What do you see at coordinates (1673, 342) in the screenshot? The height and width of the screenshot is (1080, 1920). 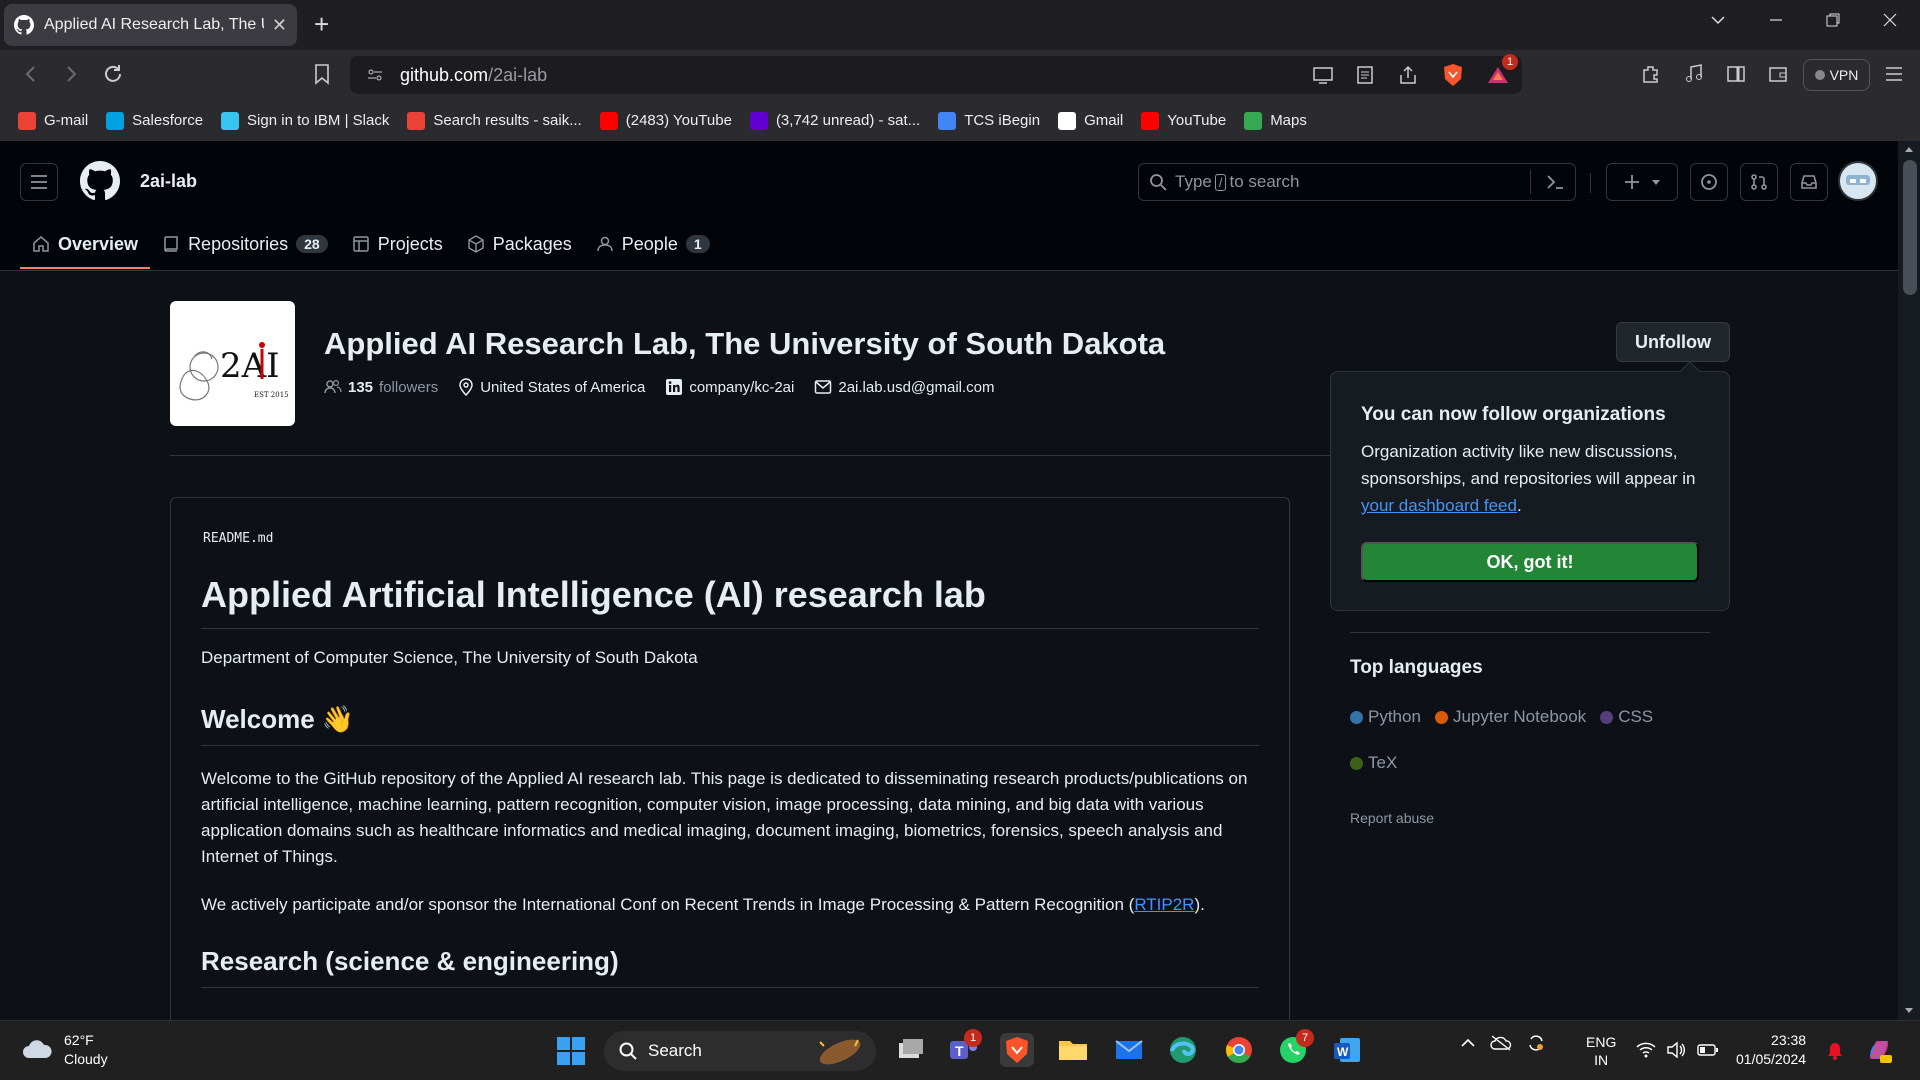 I see `unfollow-button: Unfollow` at bounding box center [1673, 342].